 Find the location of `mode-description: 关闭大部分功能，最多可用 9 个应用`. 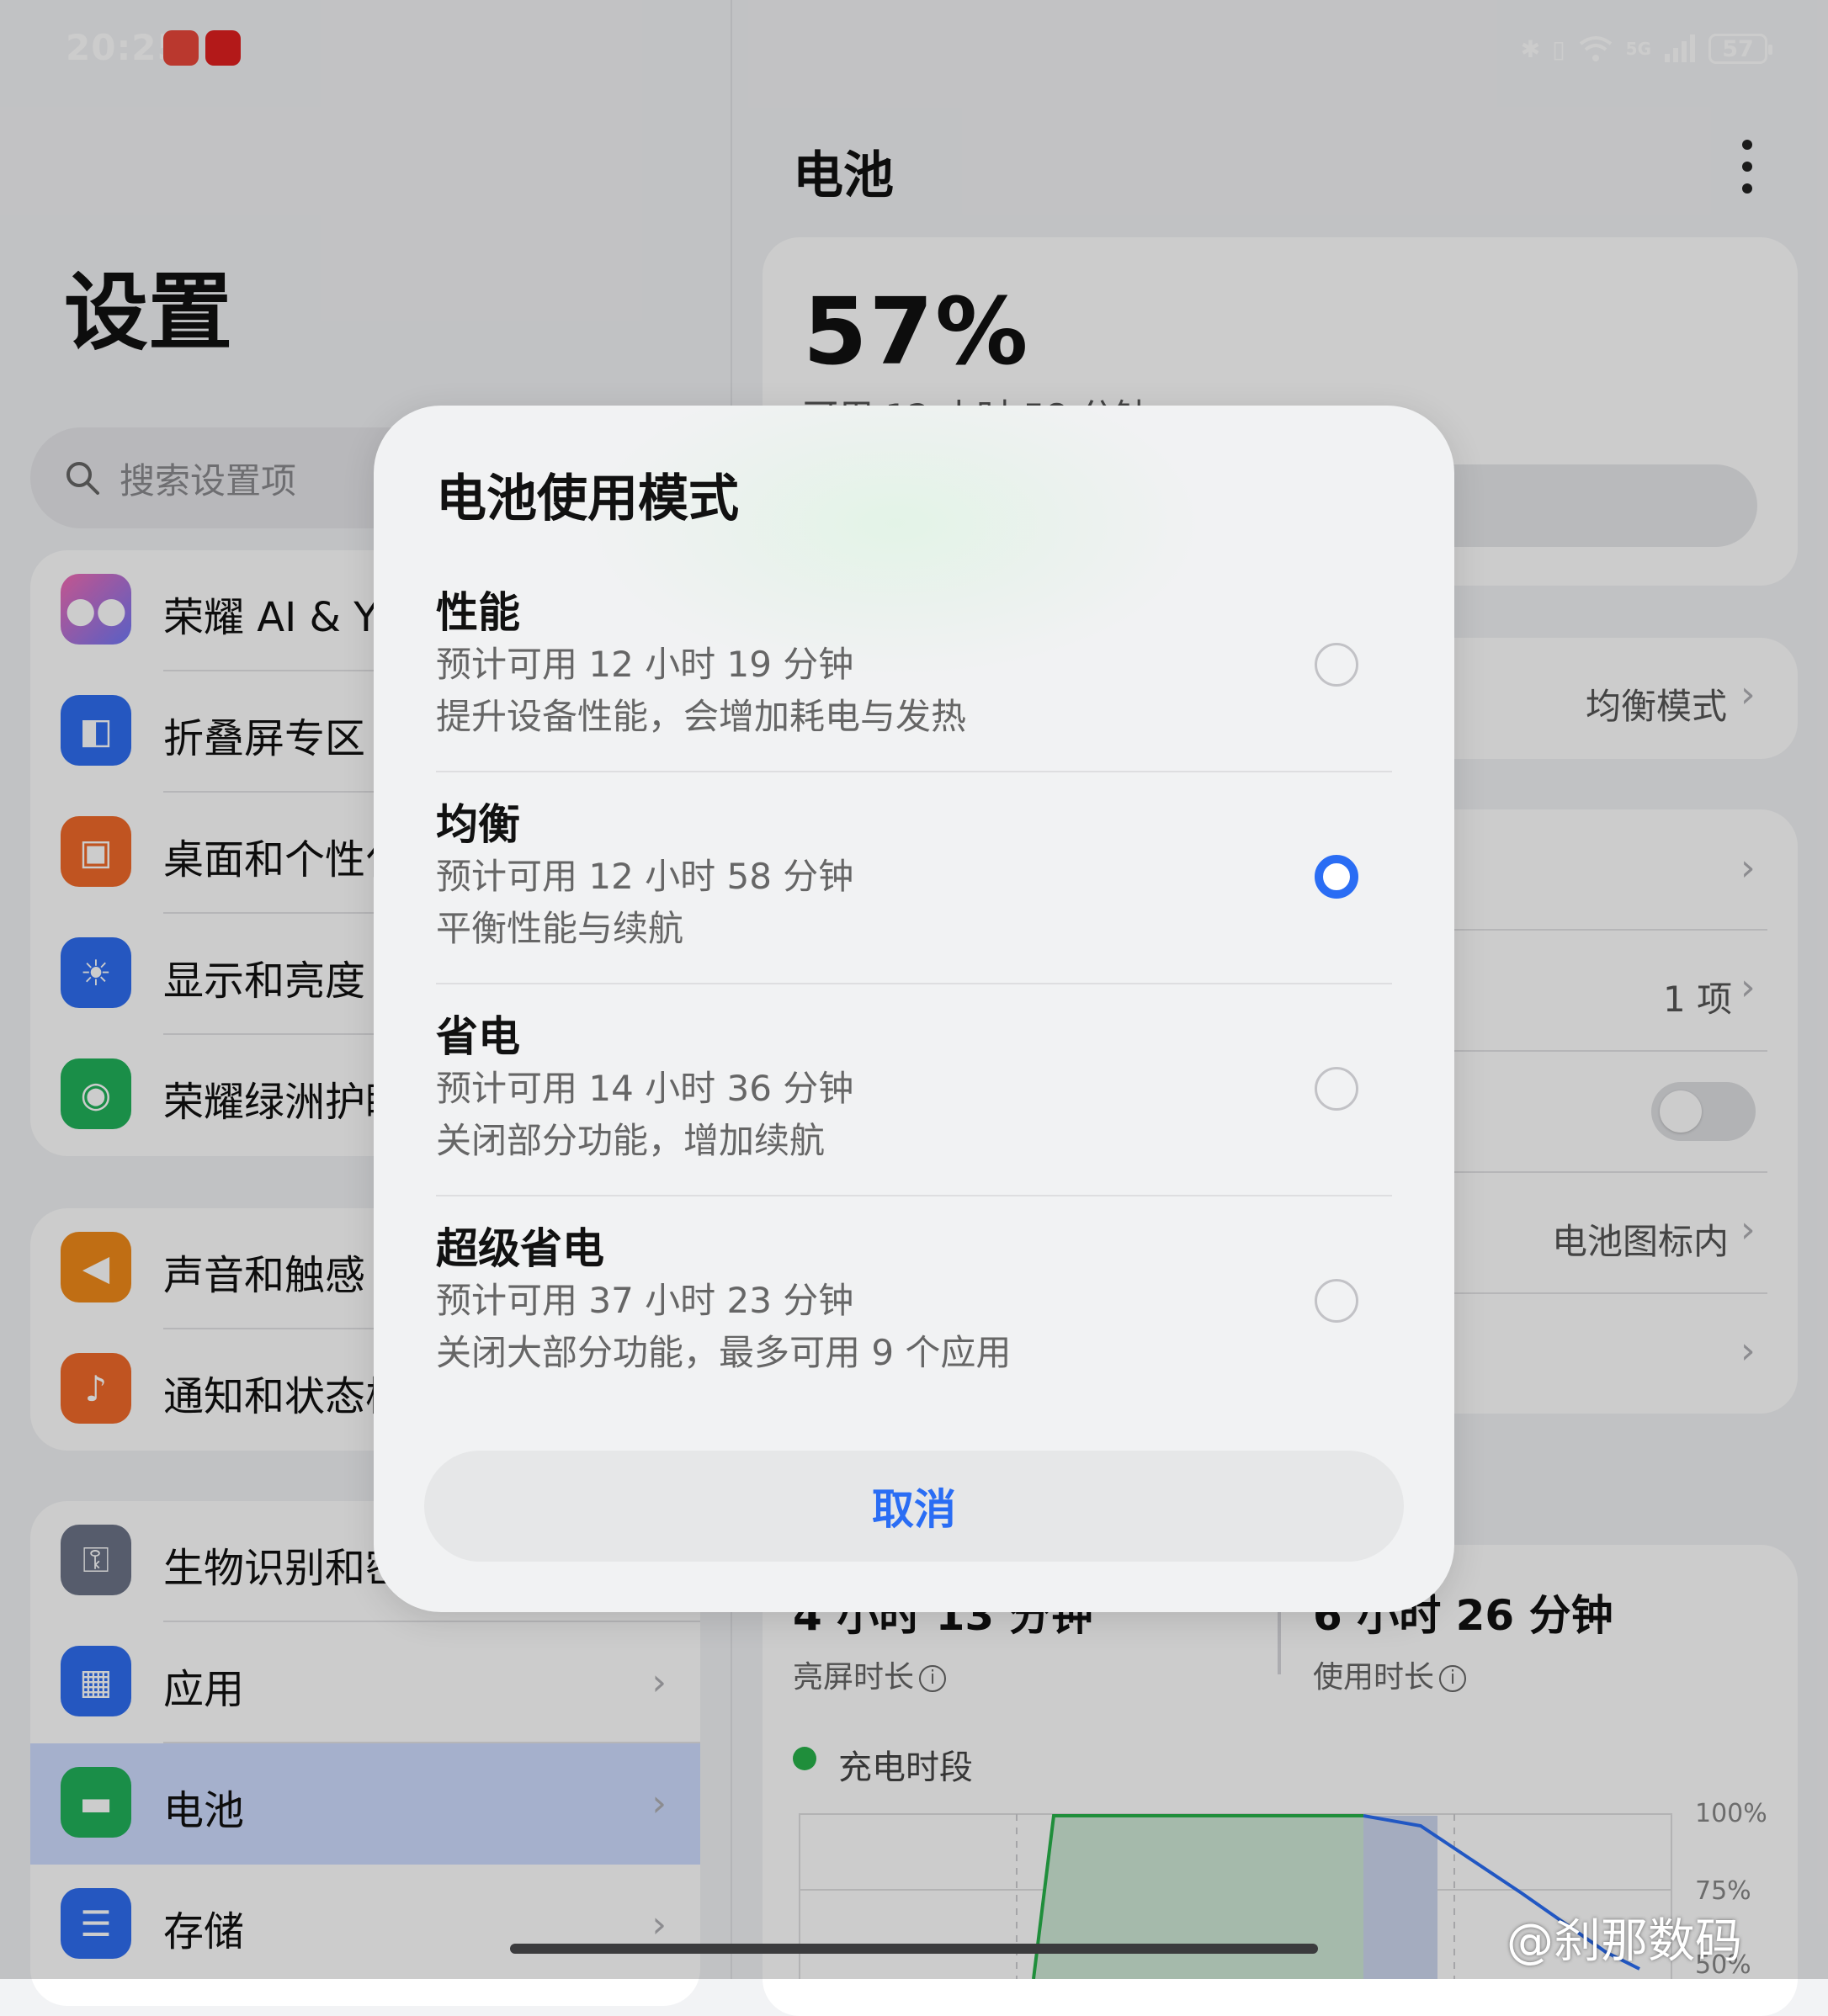

mode-description: 关闭大部分功能，最多可用 9 个应用 is located at coordinates (724, 1352).